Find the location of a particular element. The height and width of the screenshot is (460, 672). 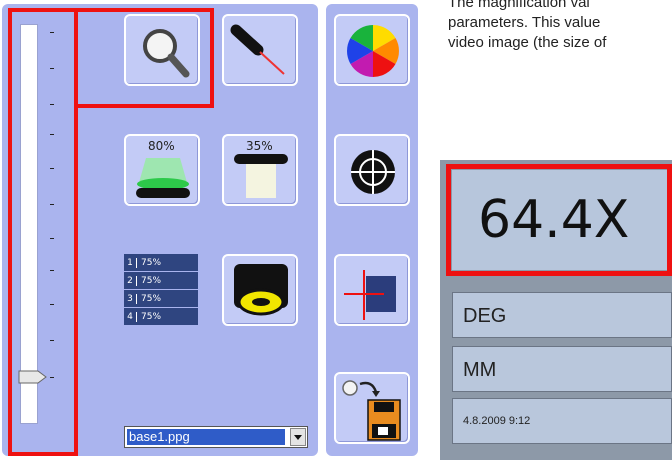

laser-button is located at coordinates (260, 50).